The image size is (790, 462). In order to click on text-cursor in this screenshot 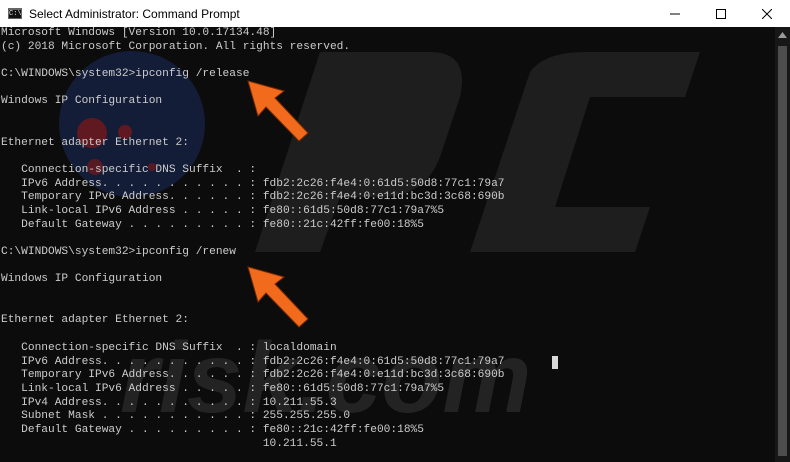, I will do `click(555, 362)`.